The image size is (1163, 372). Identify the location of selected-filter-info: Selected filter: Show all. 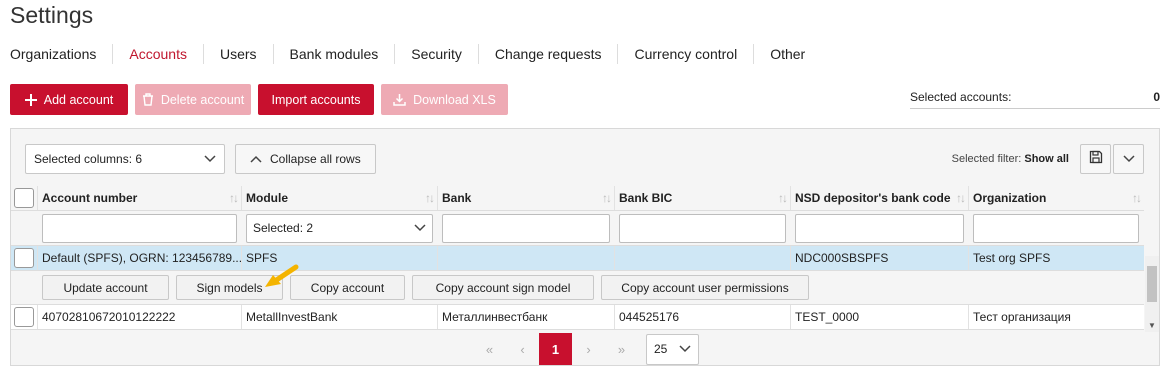
(1010, 159).